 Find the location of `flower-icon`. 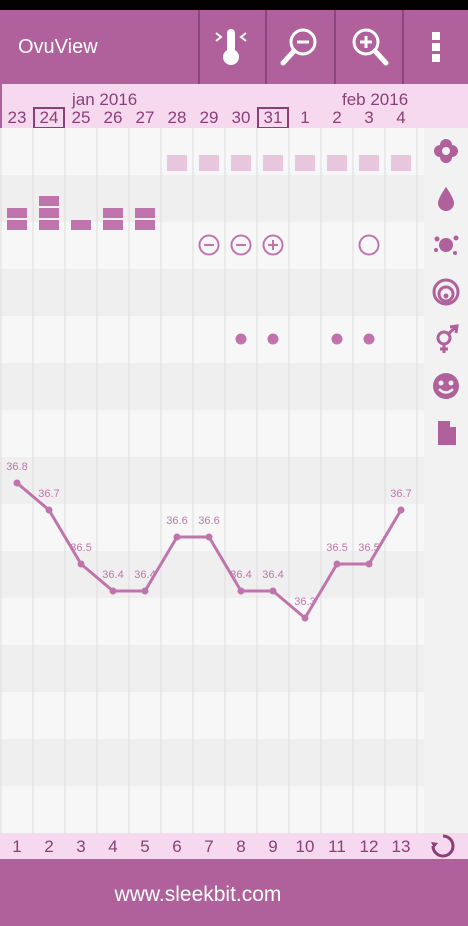

flower-icon is located at coordinates (446, 151).